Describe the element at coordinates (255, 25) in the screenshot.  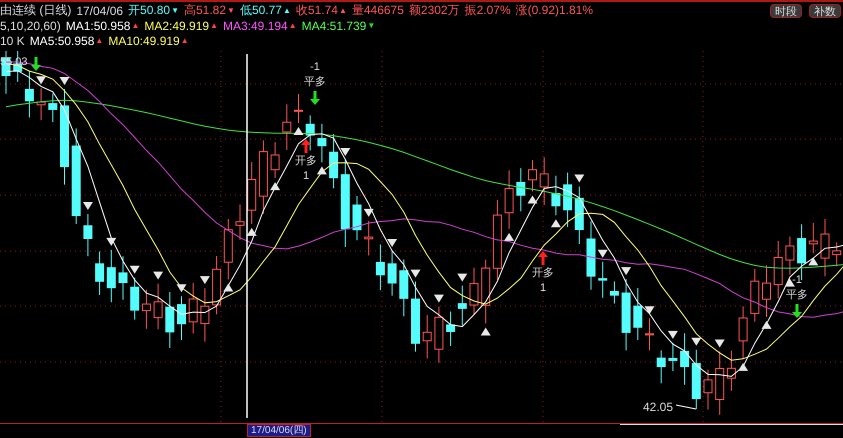
I see `moving-average-value: MA3:49.194` at that location.